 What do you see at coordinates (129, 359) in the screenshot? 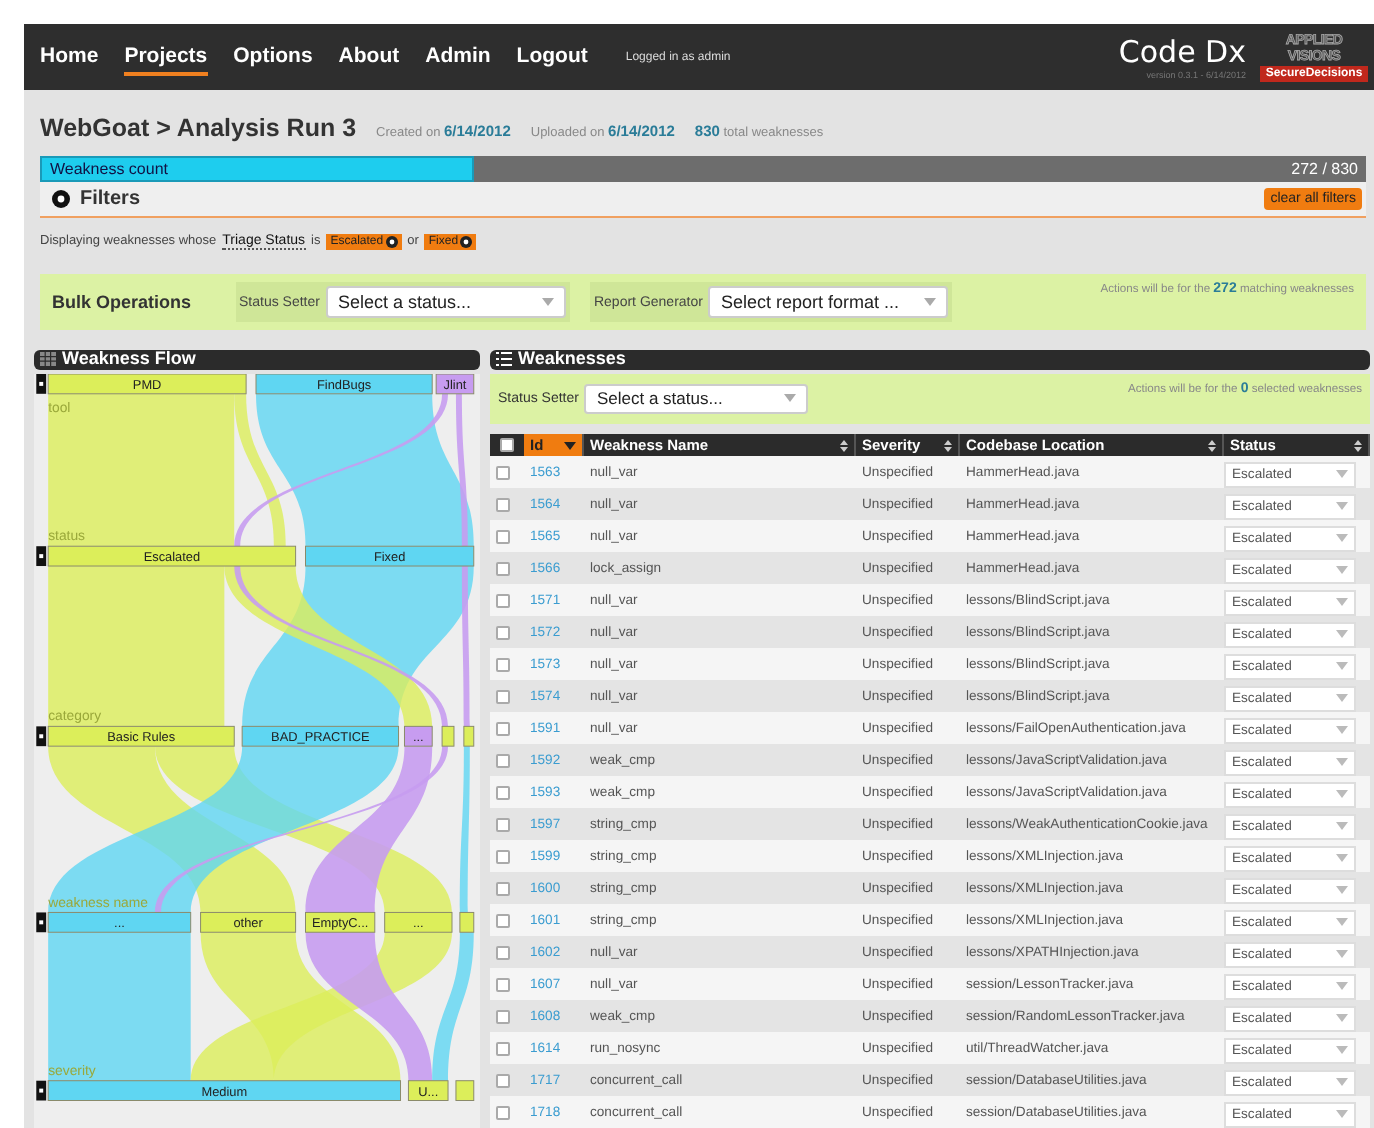
I see `panel-title: Weakness Flow` at bounding box center [129, 359].